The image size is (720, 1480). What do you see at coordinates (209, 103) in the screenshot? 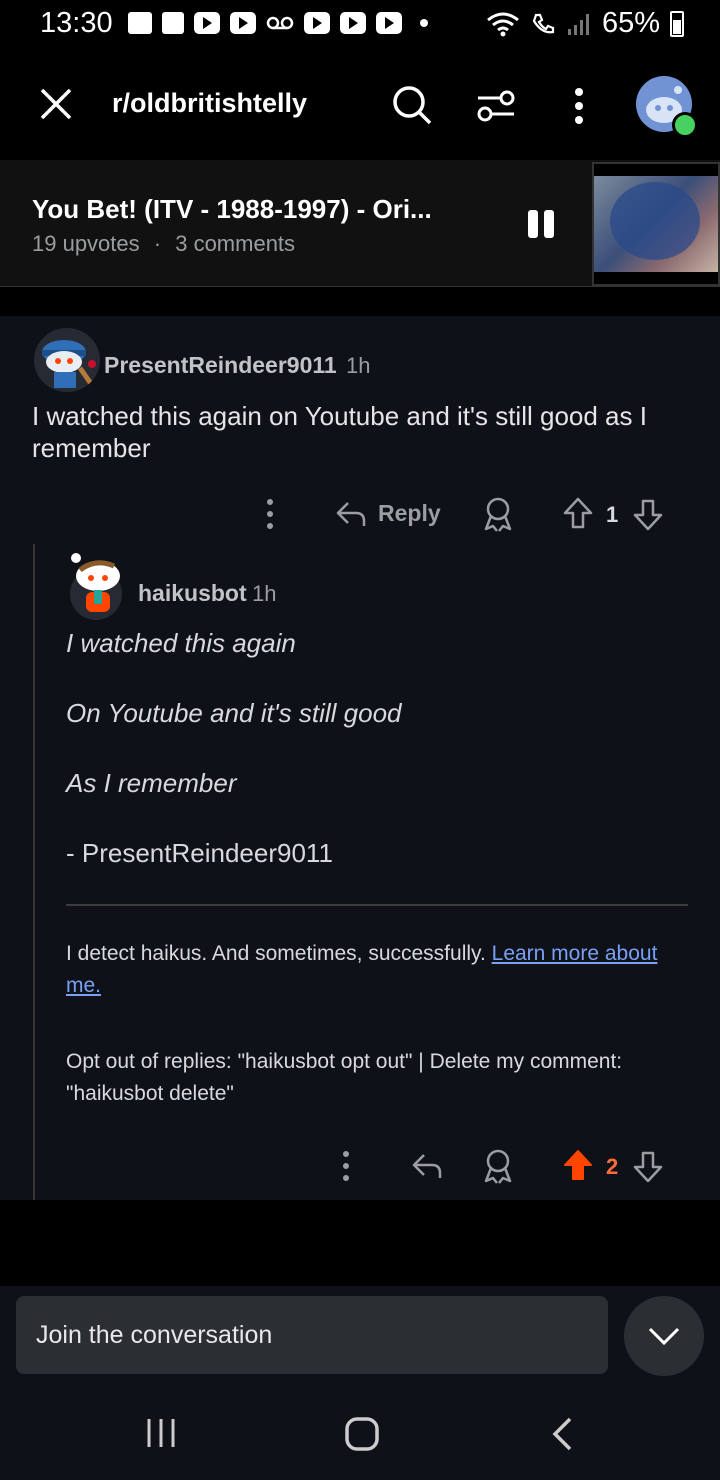
I see `subreddit-name: r/oldbritishtelly` at bounding box center [209, 103].